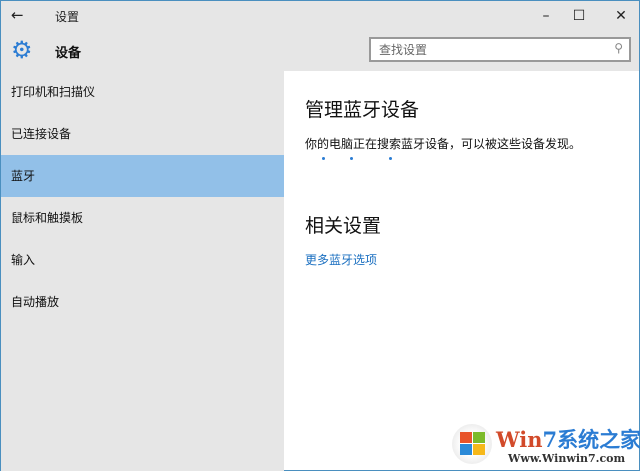 The height and width of the screenshot is (471, 640). What do you see at coordinates (341, 259) in the screenshot?
I see `more-bluetooth-options-link: 更多蓝牙选项` at bounding box center [341, 259].